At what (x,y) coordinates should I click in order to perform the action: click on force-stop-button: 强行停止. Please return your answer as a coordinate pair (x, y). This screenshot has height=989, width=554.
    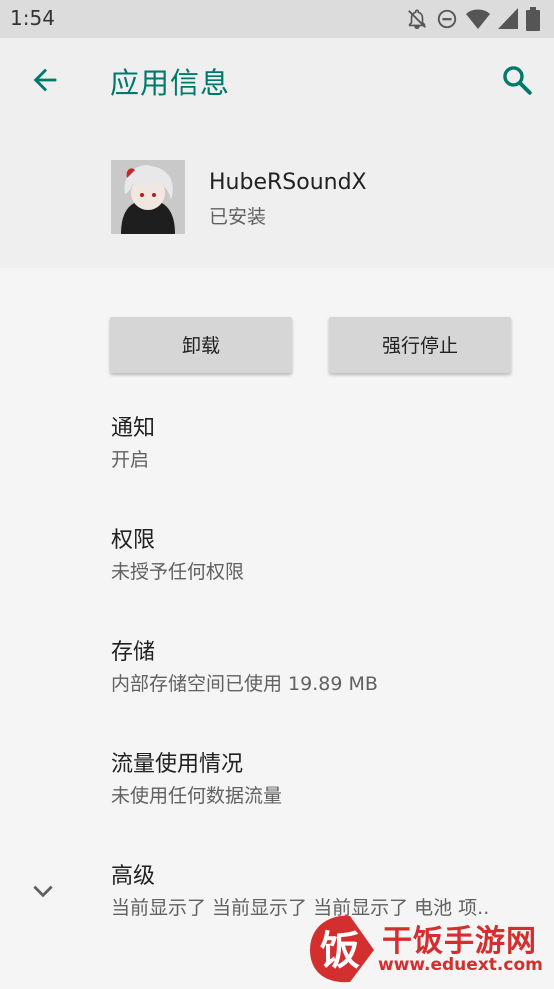
    Looking at the image, I should click on (420, 345).